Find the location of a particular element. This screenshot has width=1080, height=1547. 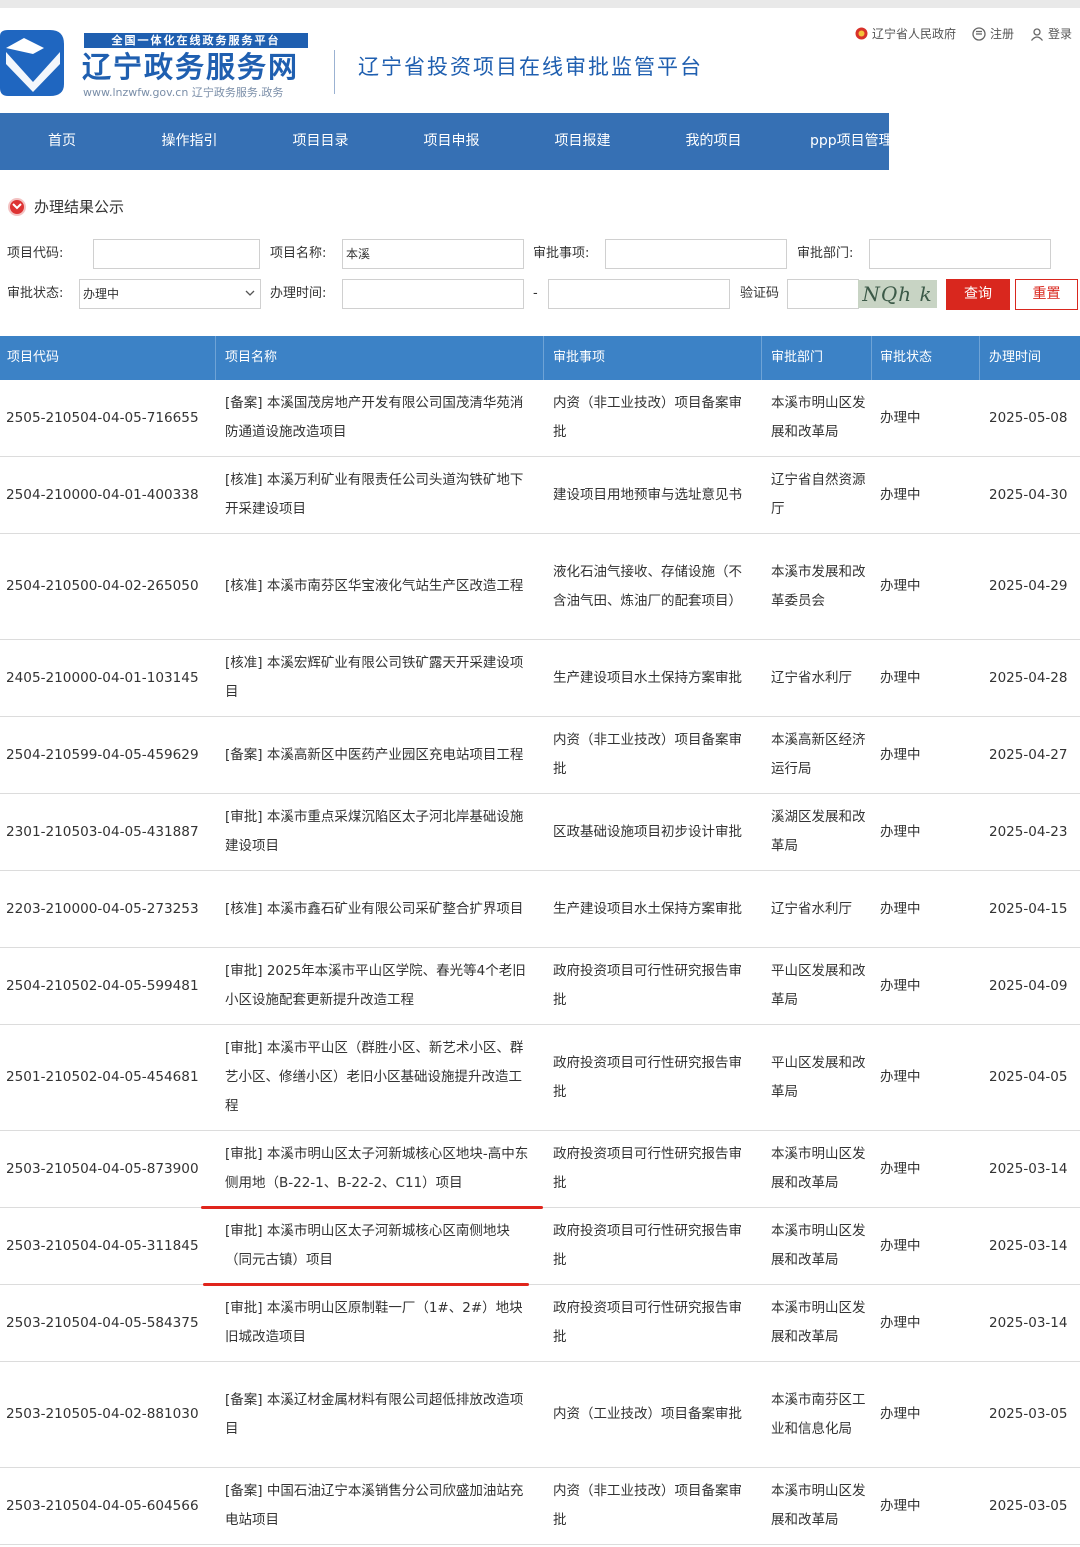

cell-name: [备案] 本溪辽材金属材料有限公司超低排放改造项目 is located at coordinates (380, 1415).